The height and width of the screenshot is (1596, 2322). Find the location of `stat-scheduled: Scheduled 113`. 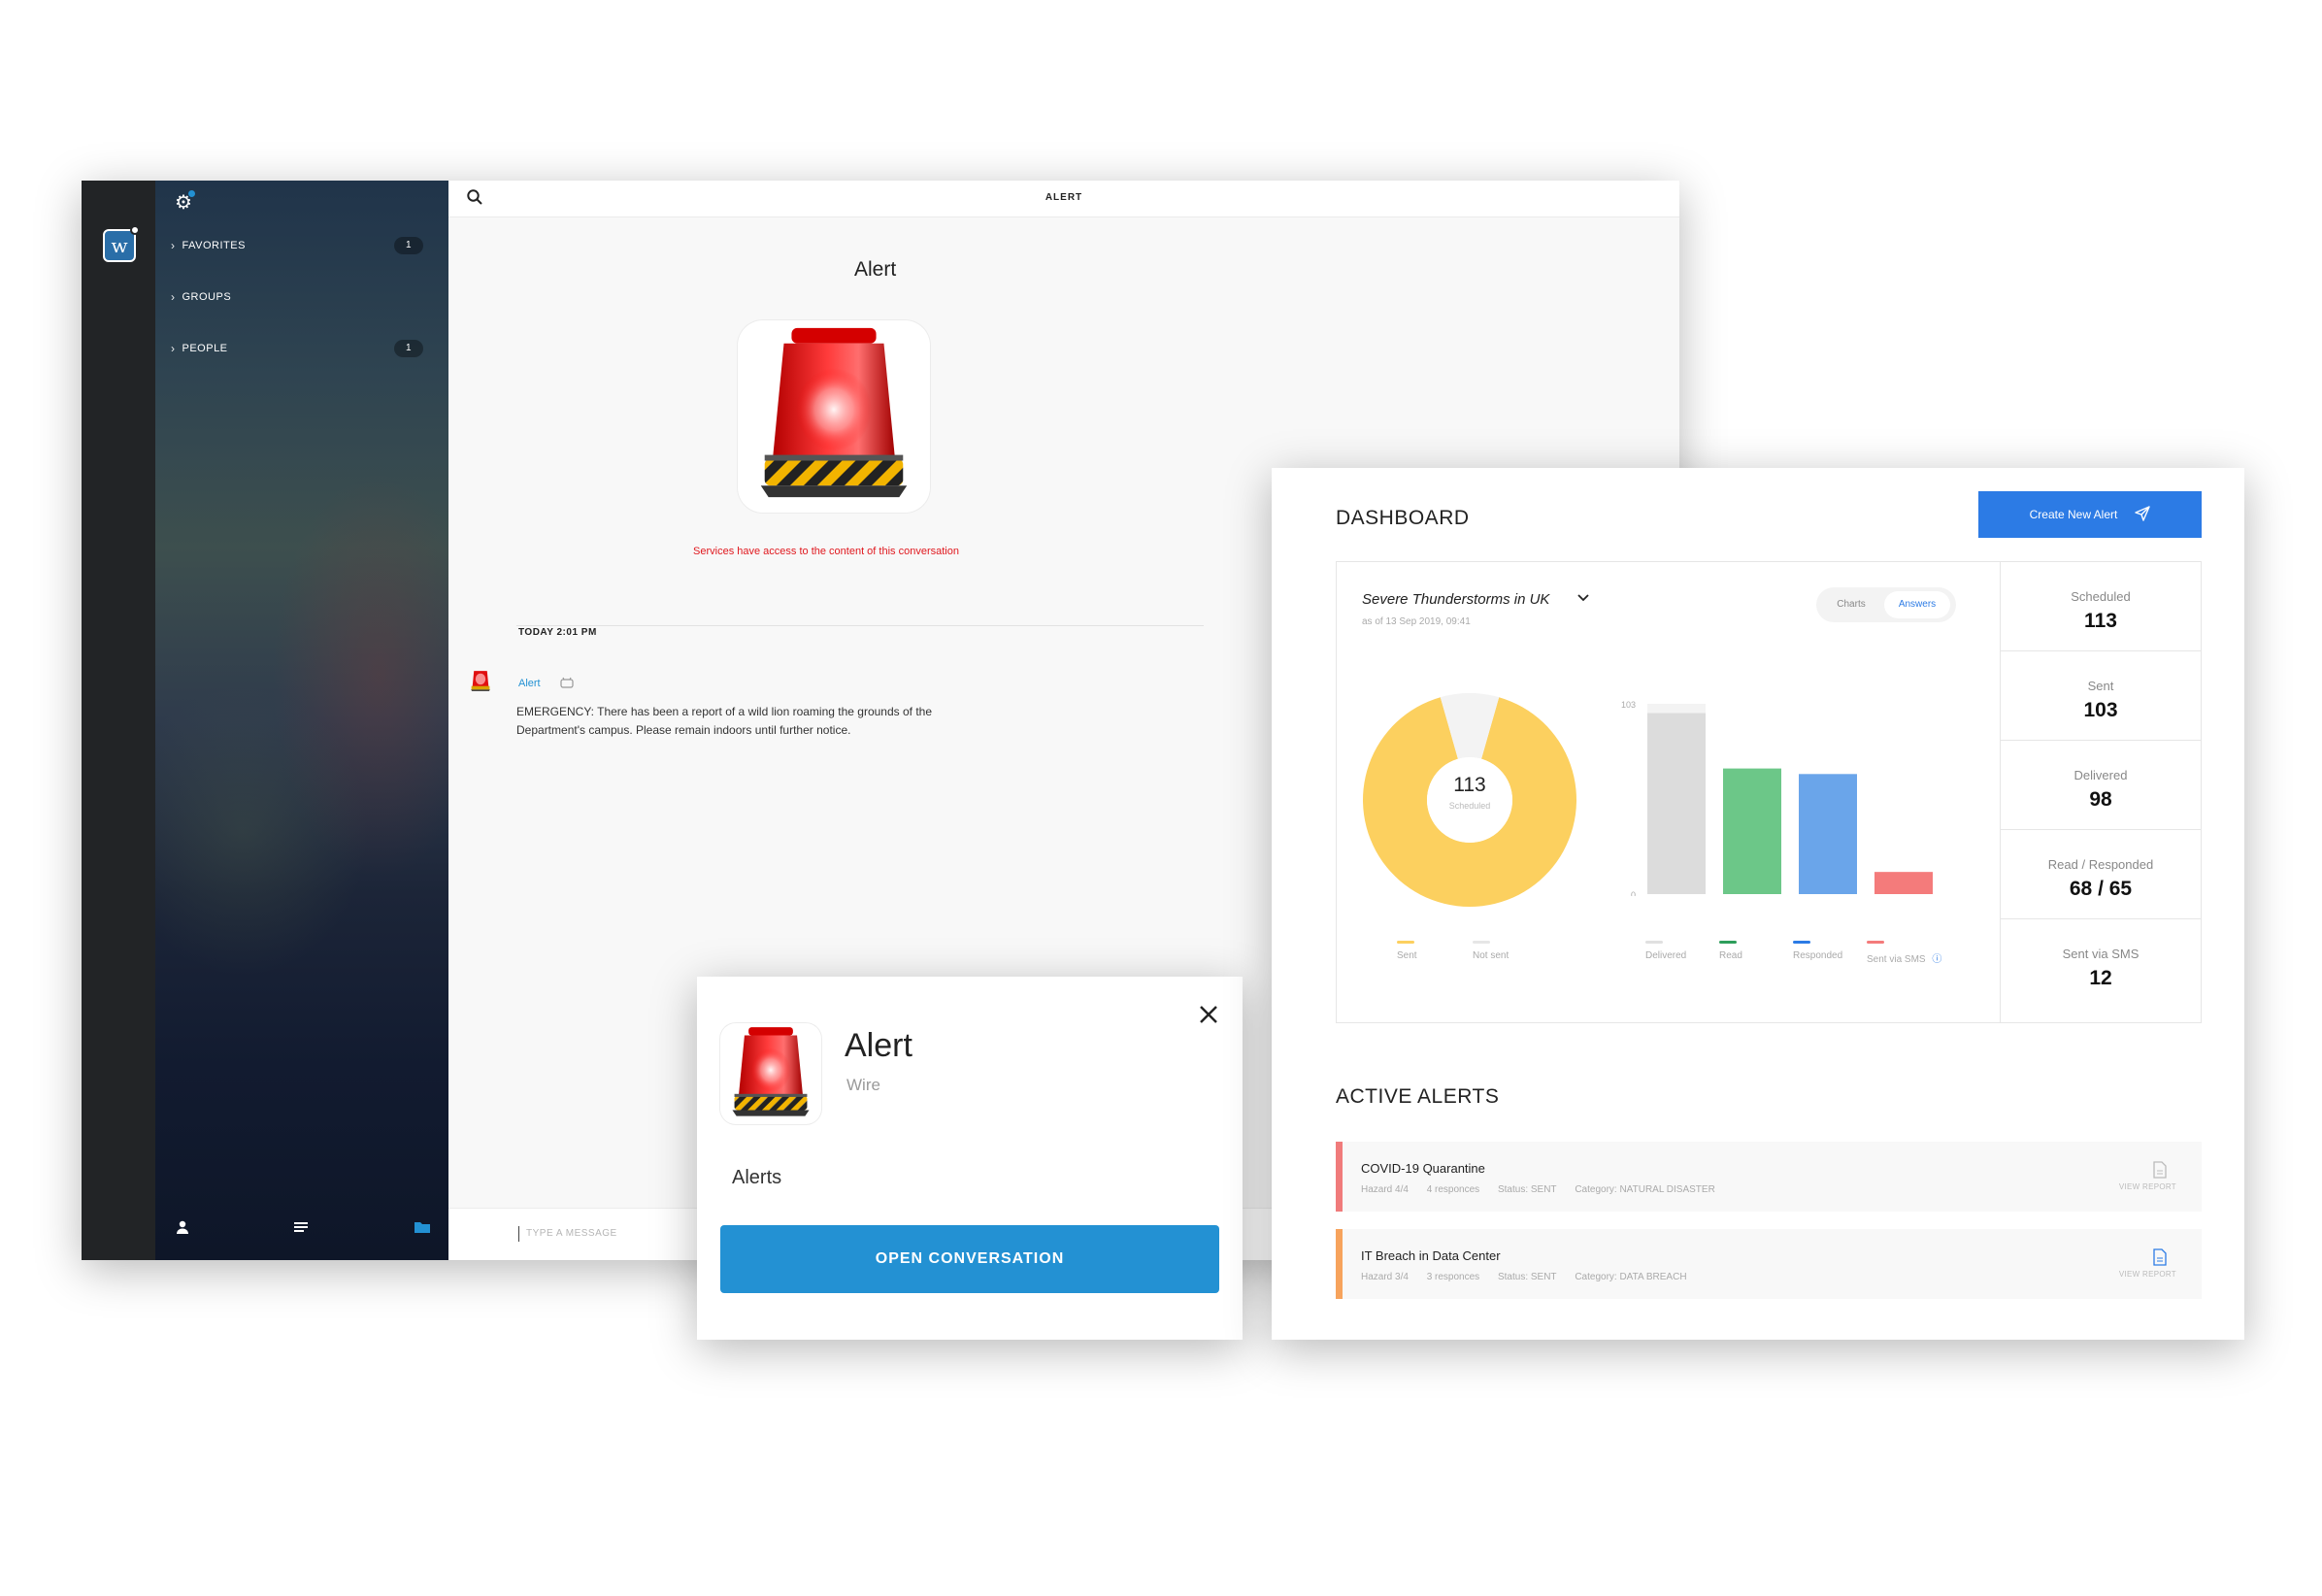

stat-scheduled: Scheduled 113 is located at coordinates (2101, 606).